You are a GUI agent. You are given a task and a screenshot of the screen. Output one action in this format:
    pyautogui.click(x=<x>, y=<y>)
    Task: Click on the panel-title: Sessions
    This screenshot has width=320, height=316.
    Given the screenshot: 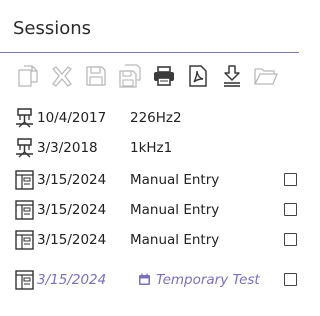 What is the action you would take?
    pyautogui.click(x=52, y=28)
    